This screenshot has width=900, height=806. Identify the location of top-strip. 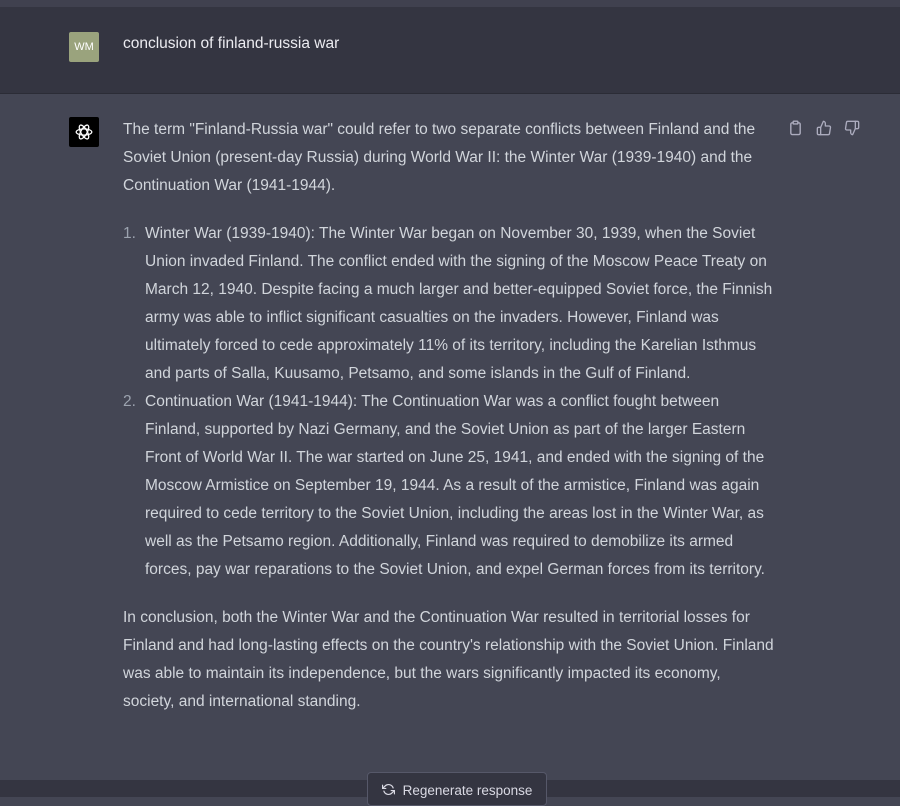
(450, 3).